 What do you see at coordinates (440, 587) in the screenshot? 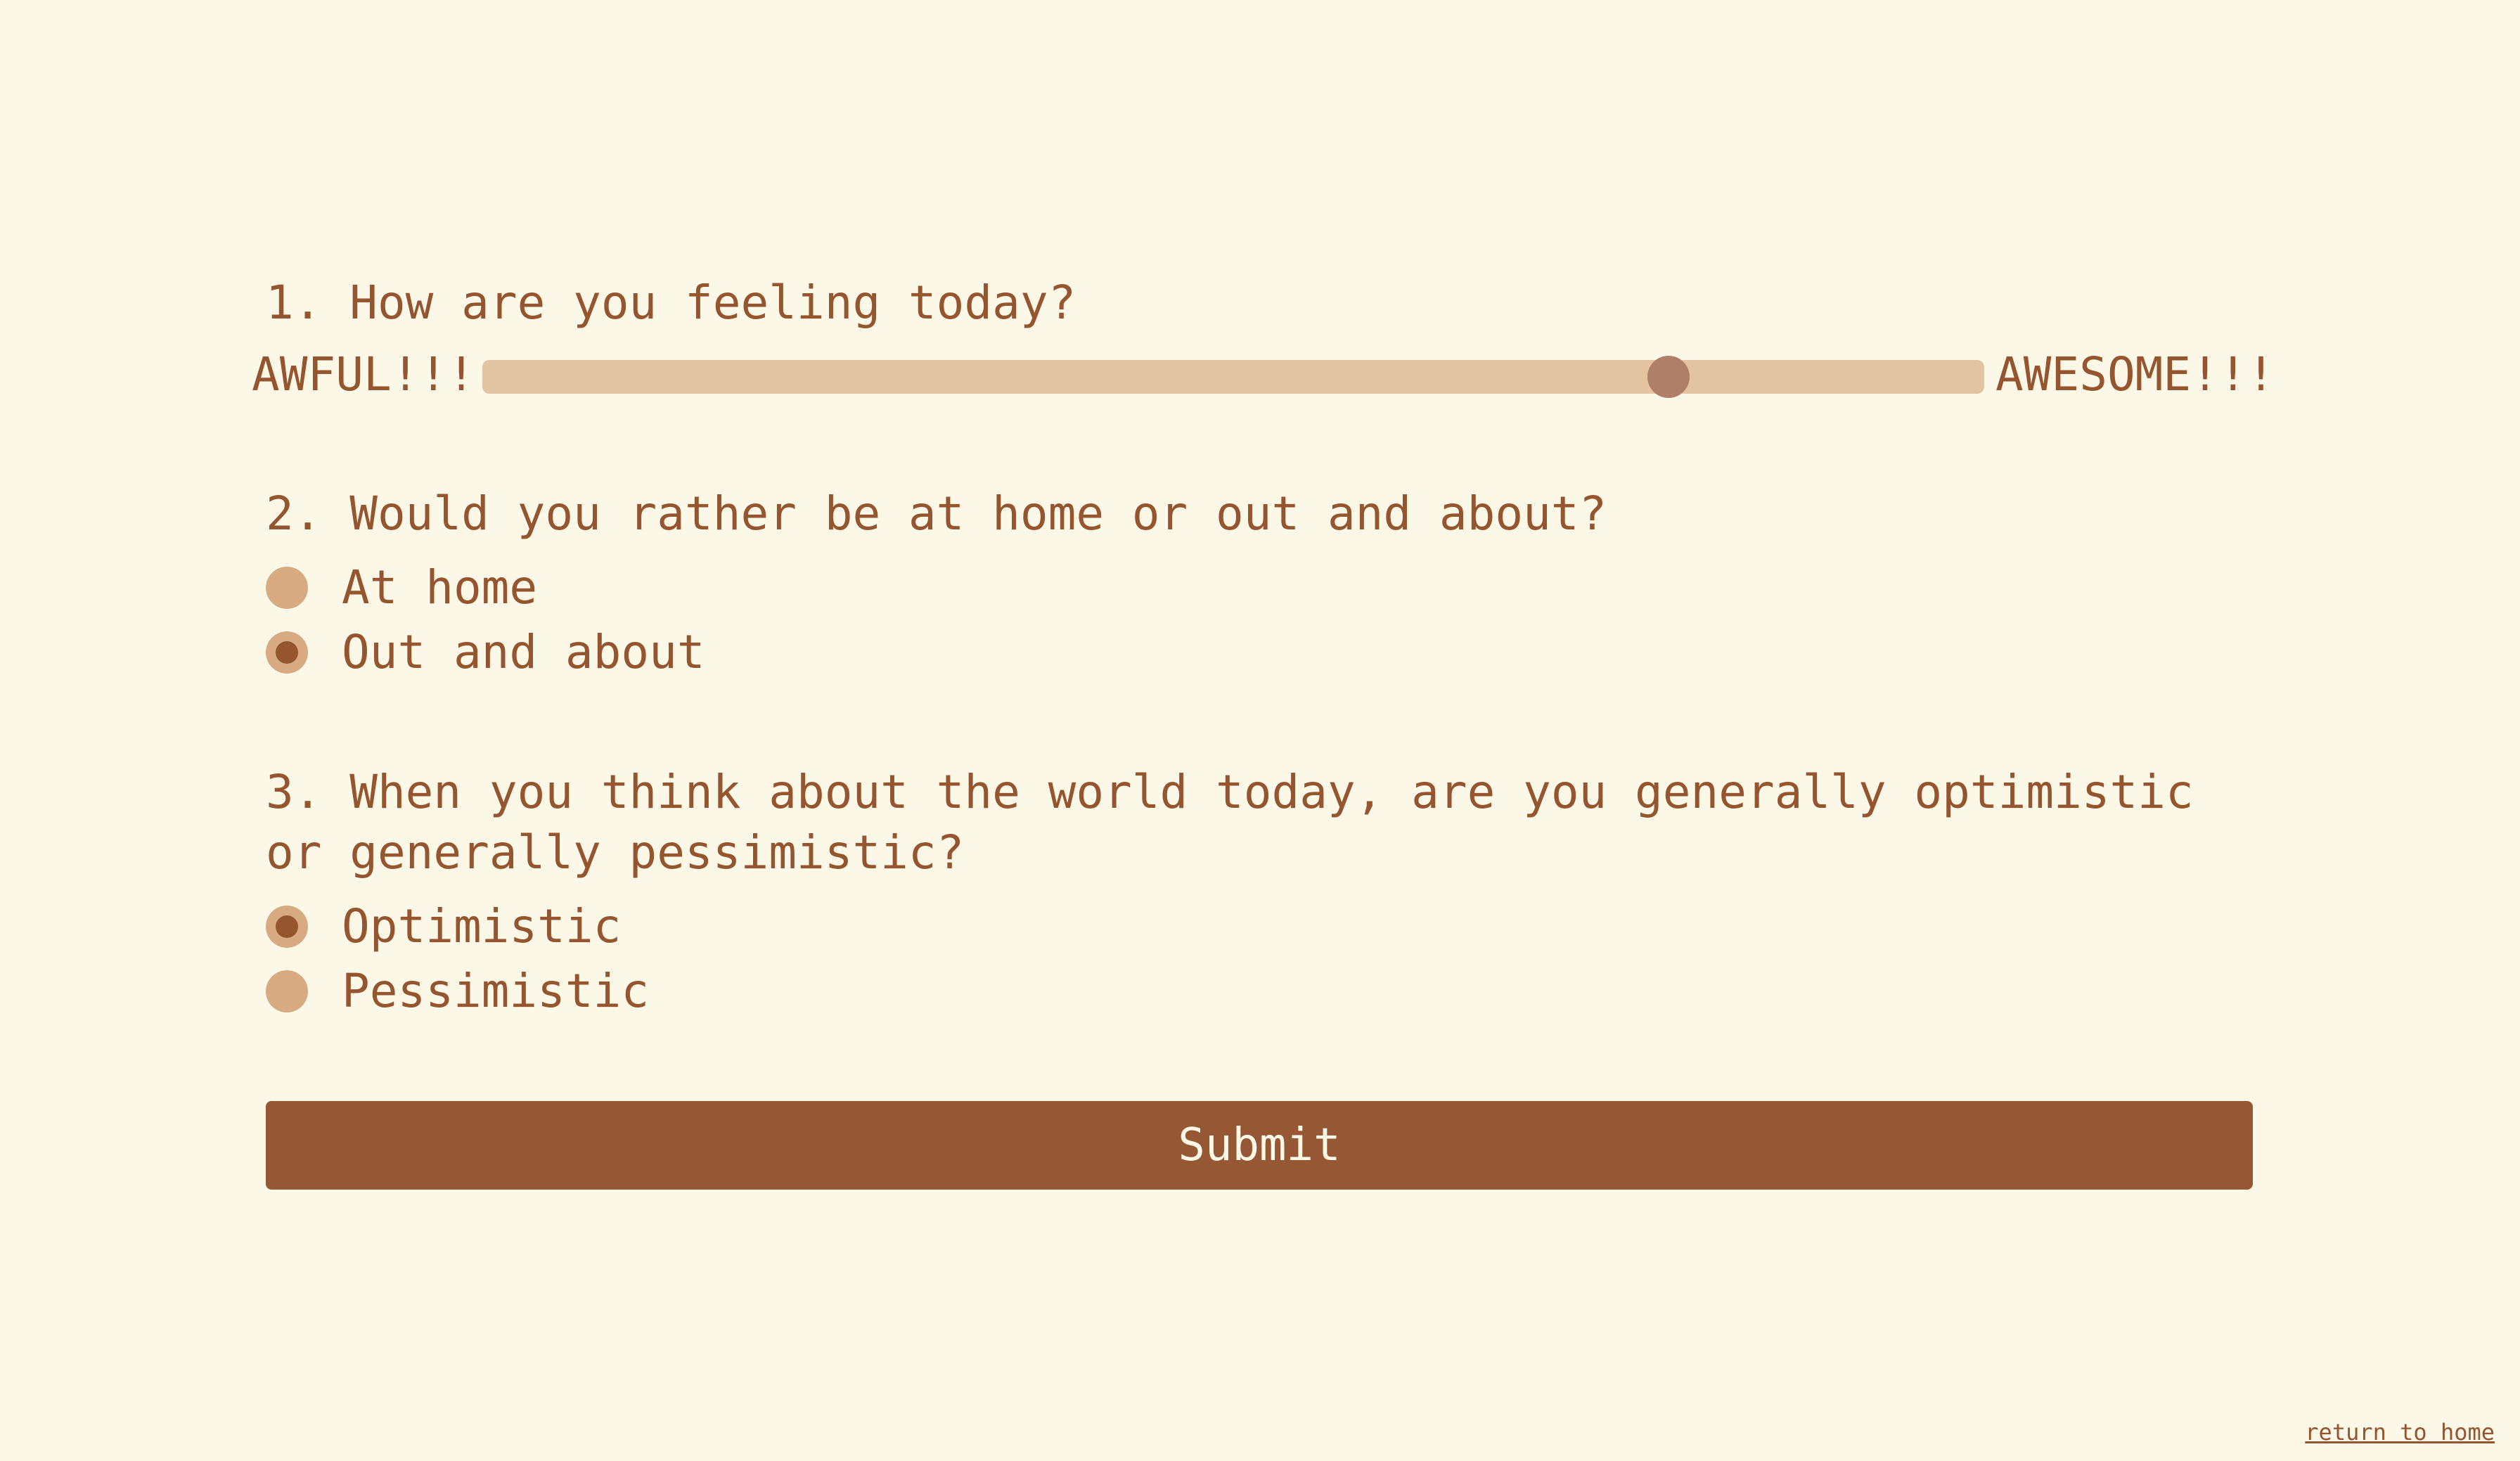
I see `option-label: At home` at bounding box center [440, 587].